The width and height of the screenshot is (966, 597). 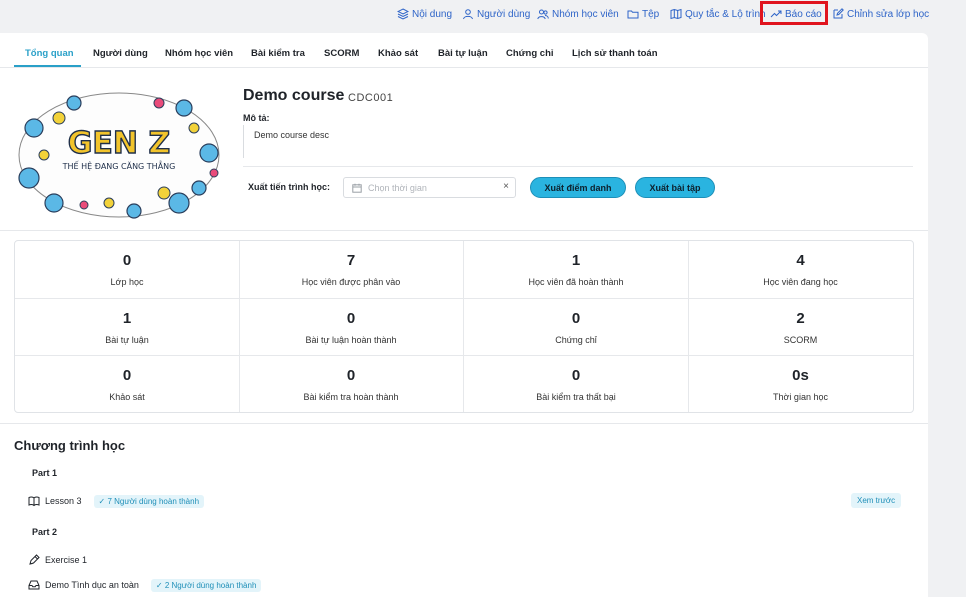 I want to click on completion-badge: ✓ 2 Người dùng hoàn thành, so click(x=206, y=585).